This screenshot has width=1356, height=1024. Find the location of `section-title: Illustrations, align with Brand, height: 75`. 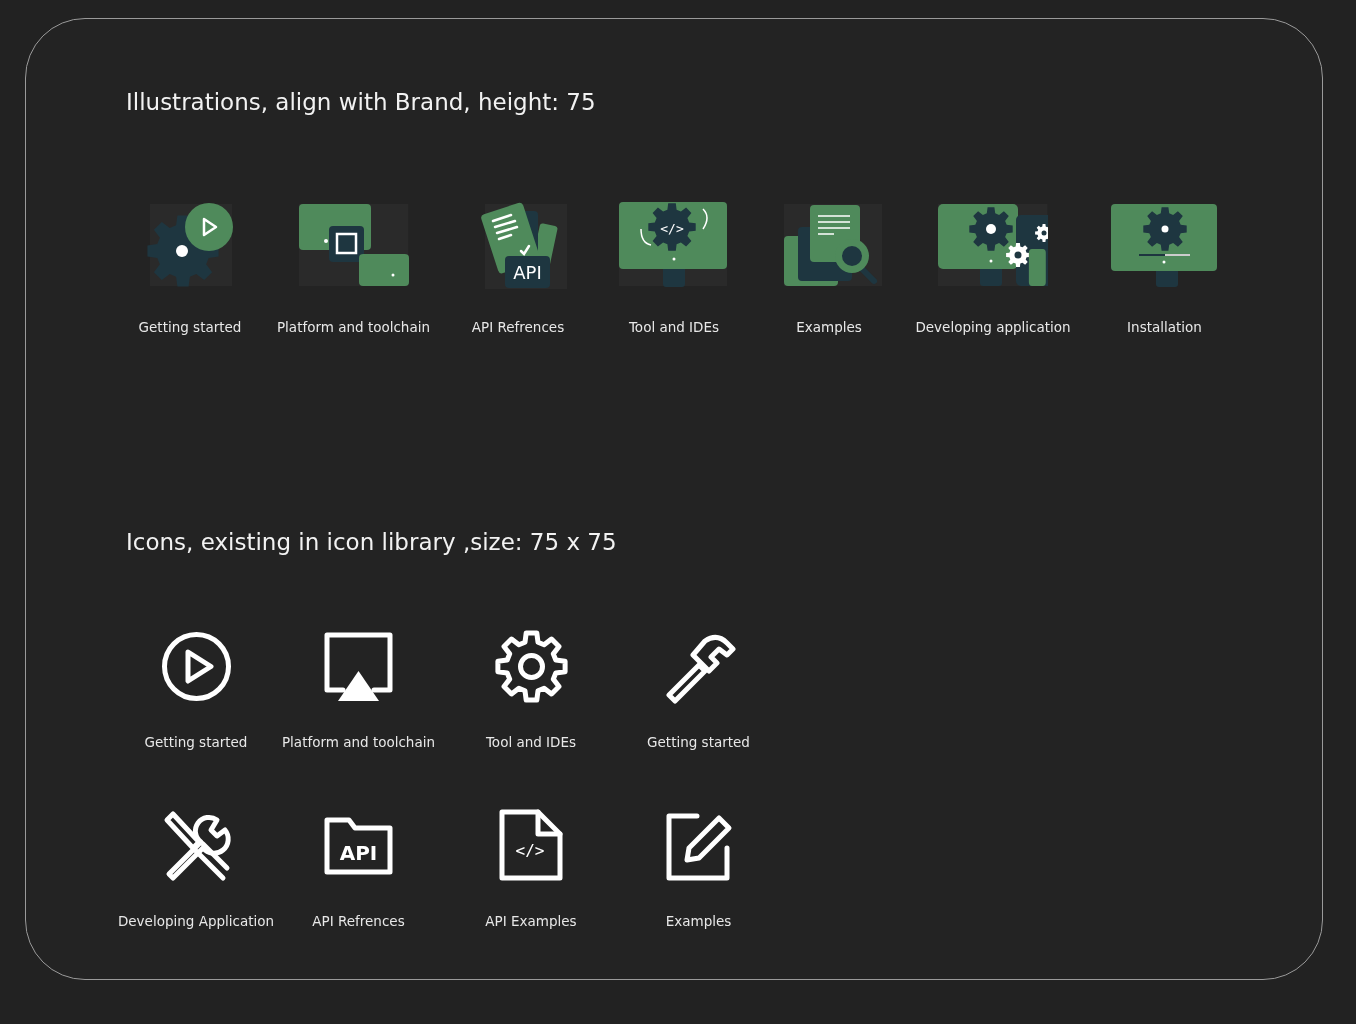

section-title: Illustrations, align with Brand, height: 75 is located at coordinates (361, 103).